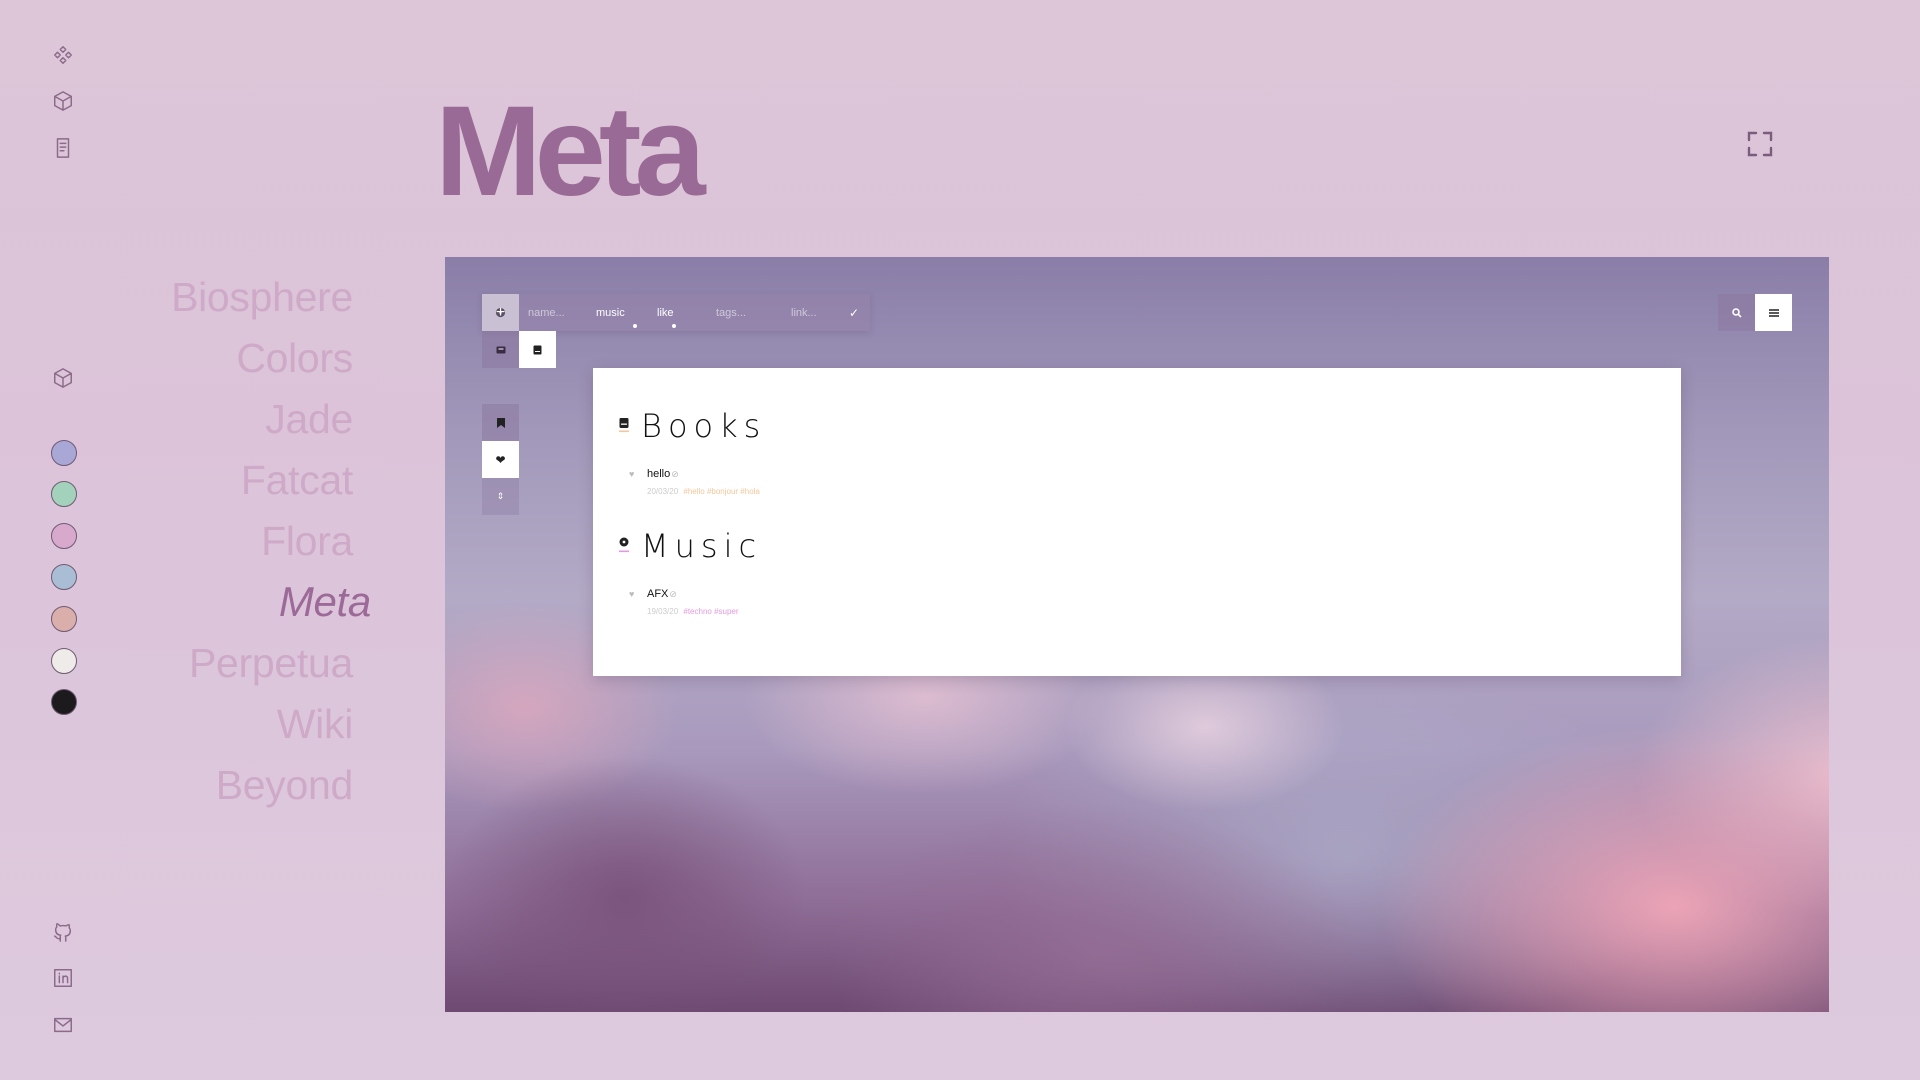  I want to click on entry-tags: #techno #super, so click(710, 611).